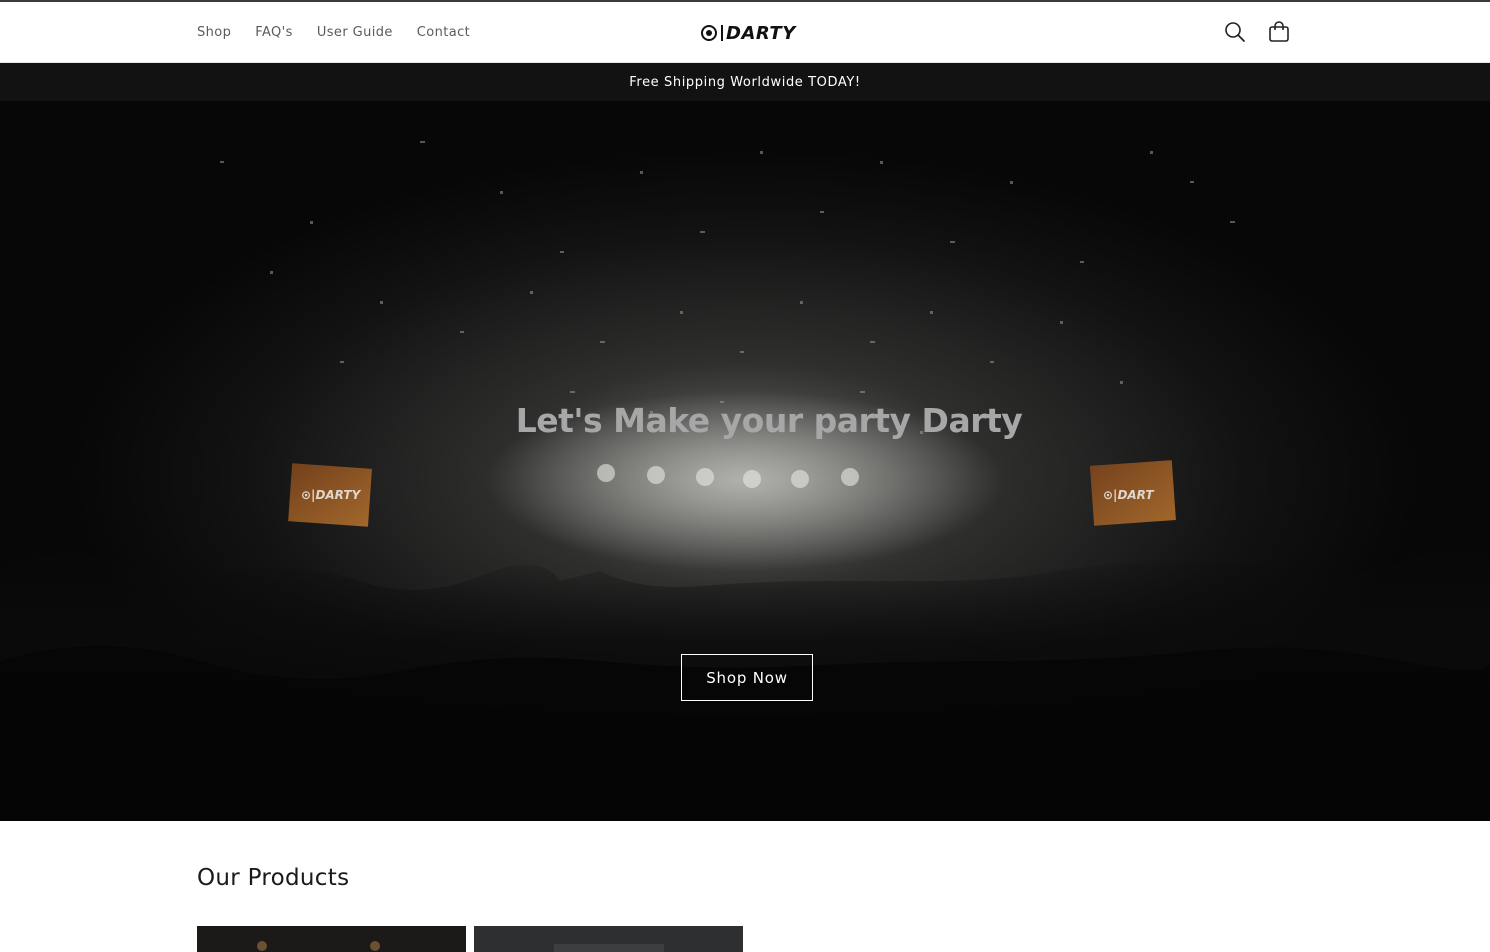 Image resolution: width=1490 pixels, height=952 pixels. What do you see at coordinates (769, 420) in the screenshot?
I see `hero-title: Let's Make your party Darty` at bounding box center [769, 420].